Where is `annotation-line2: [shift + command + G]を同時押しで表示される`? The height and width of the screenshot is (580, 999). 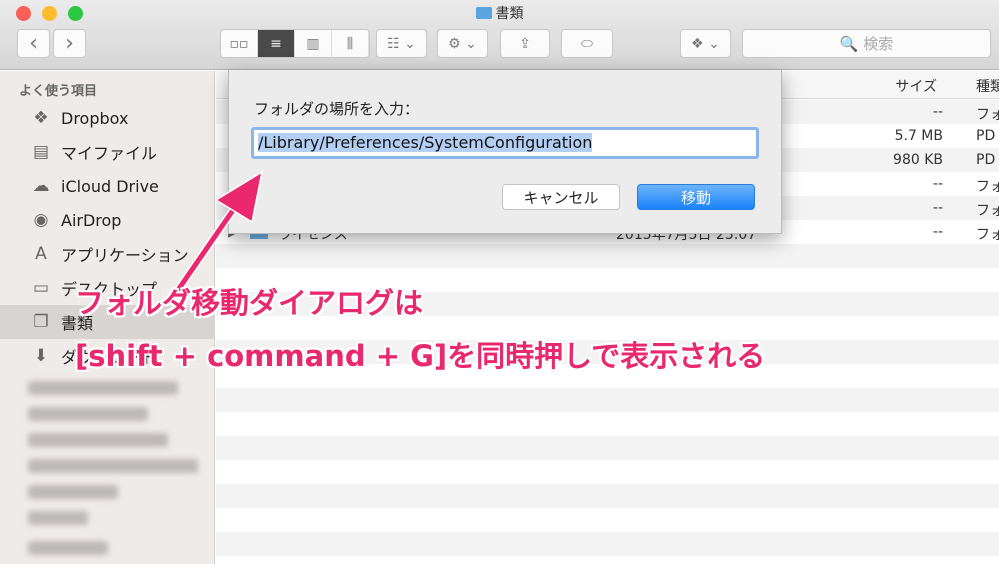 annotation-line2: [shift + command + G]を同時押しで表示される is located at coordinates (420, 356).